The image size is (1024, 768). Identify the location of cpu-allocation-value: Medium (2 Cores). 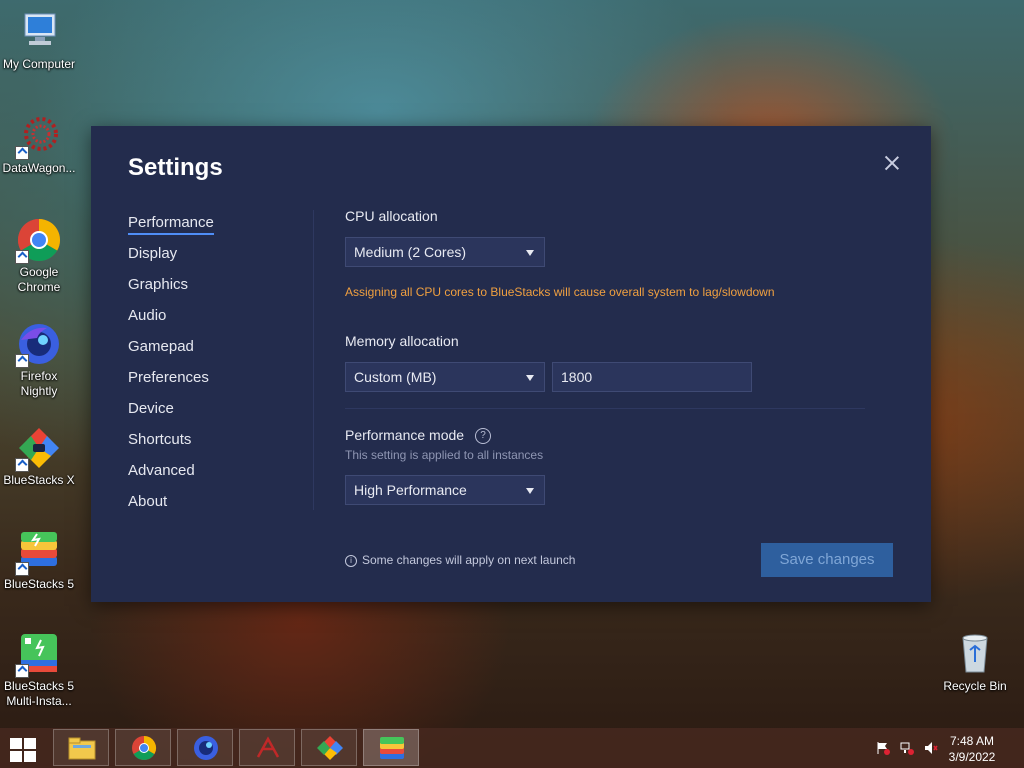
(410, 252).